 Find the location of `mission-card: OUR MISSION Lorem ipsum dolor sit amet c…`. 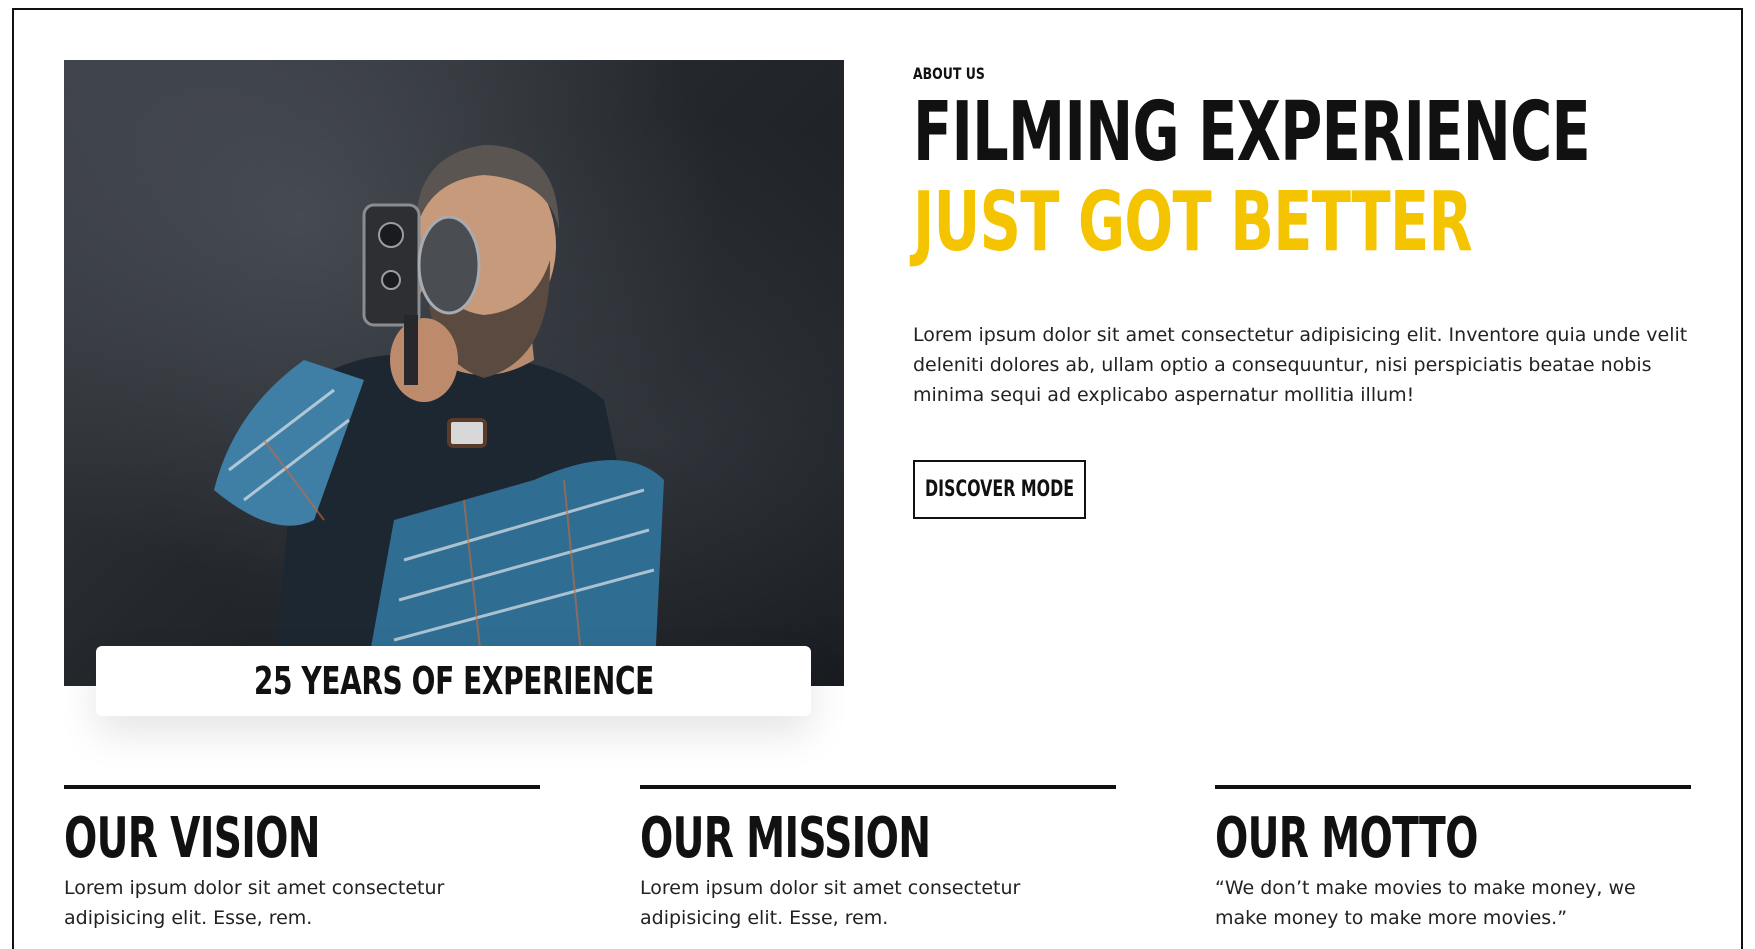

mission-card: OUR MISSION Lorem ipsum dolor sit amet c… is located at coordinates (878, 859).